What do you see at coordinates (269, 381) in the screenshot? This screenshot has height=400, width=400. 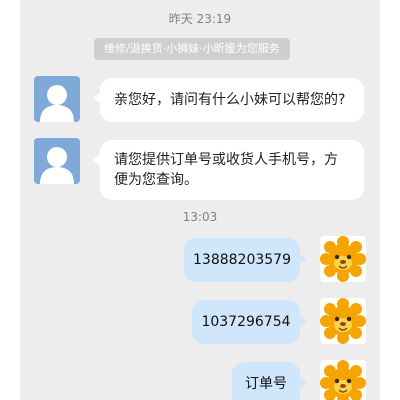 I see `outgoing-message: 订单号` at bounding box center [269, 381].